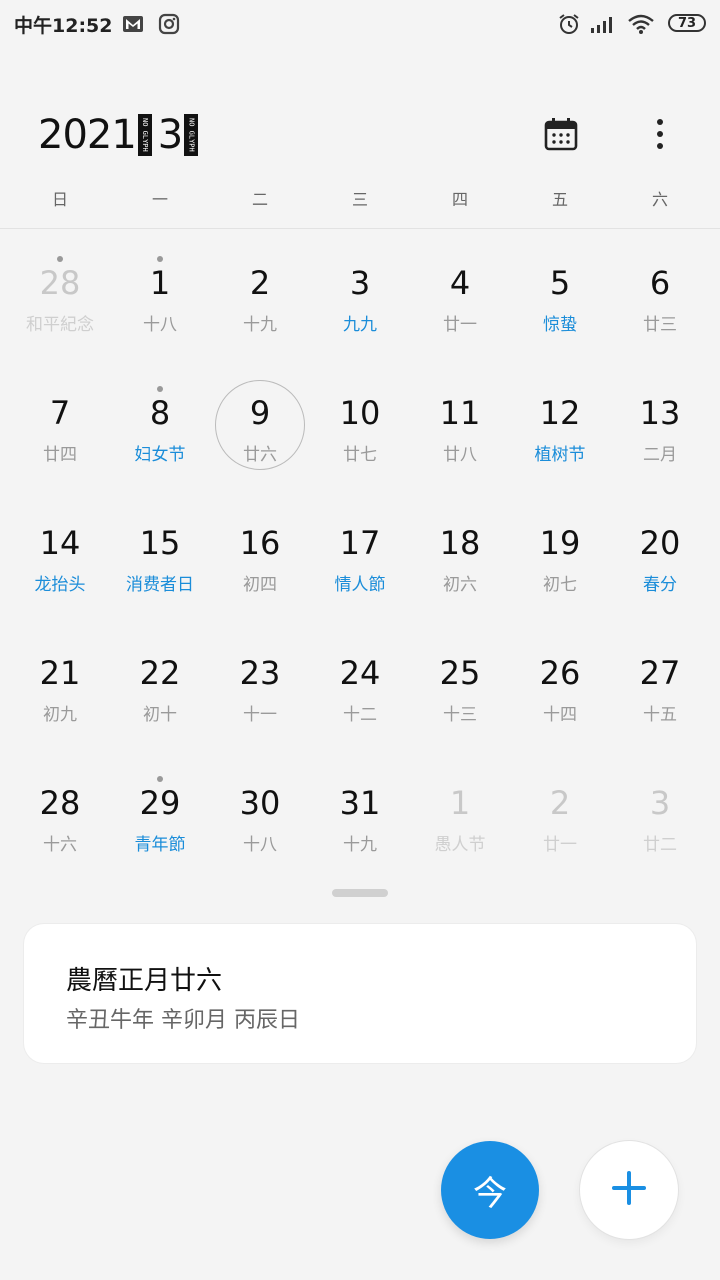  I want to click on day-cell: 22 初十, so click(160, 695).